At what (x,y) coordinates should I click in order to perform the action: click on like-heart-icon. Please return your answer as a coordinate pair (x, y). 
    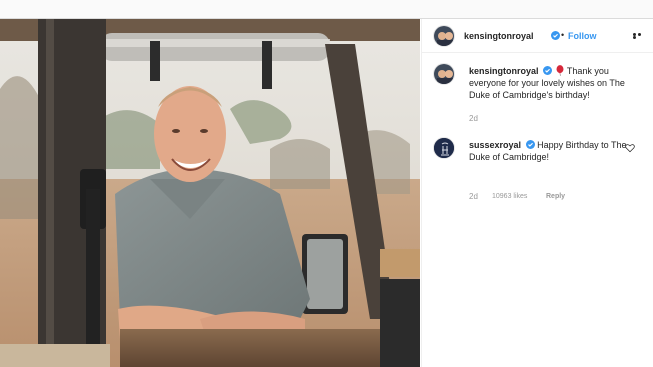
    Looking at the image, I should click on (630, 148).